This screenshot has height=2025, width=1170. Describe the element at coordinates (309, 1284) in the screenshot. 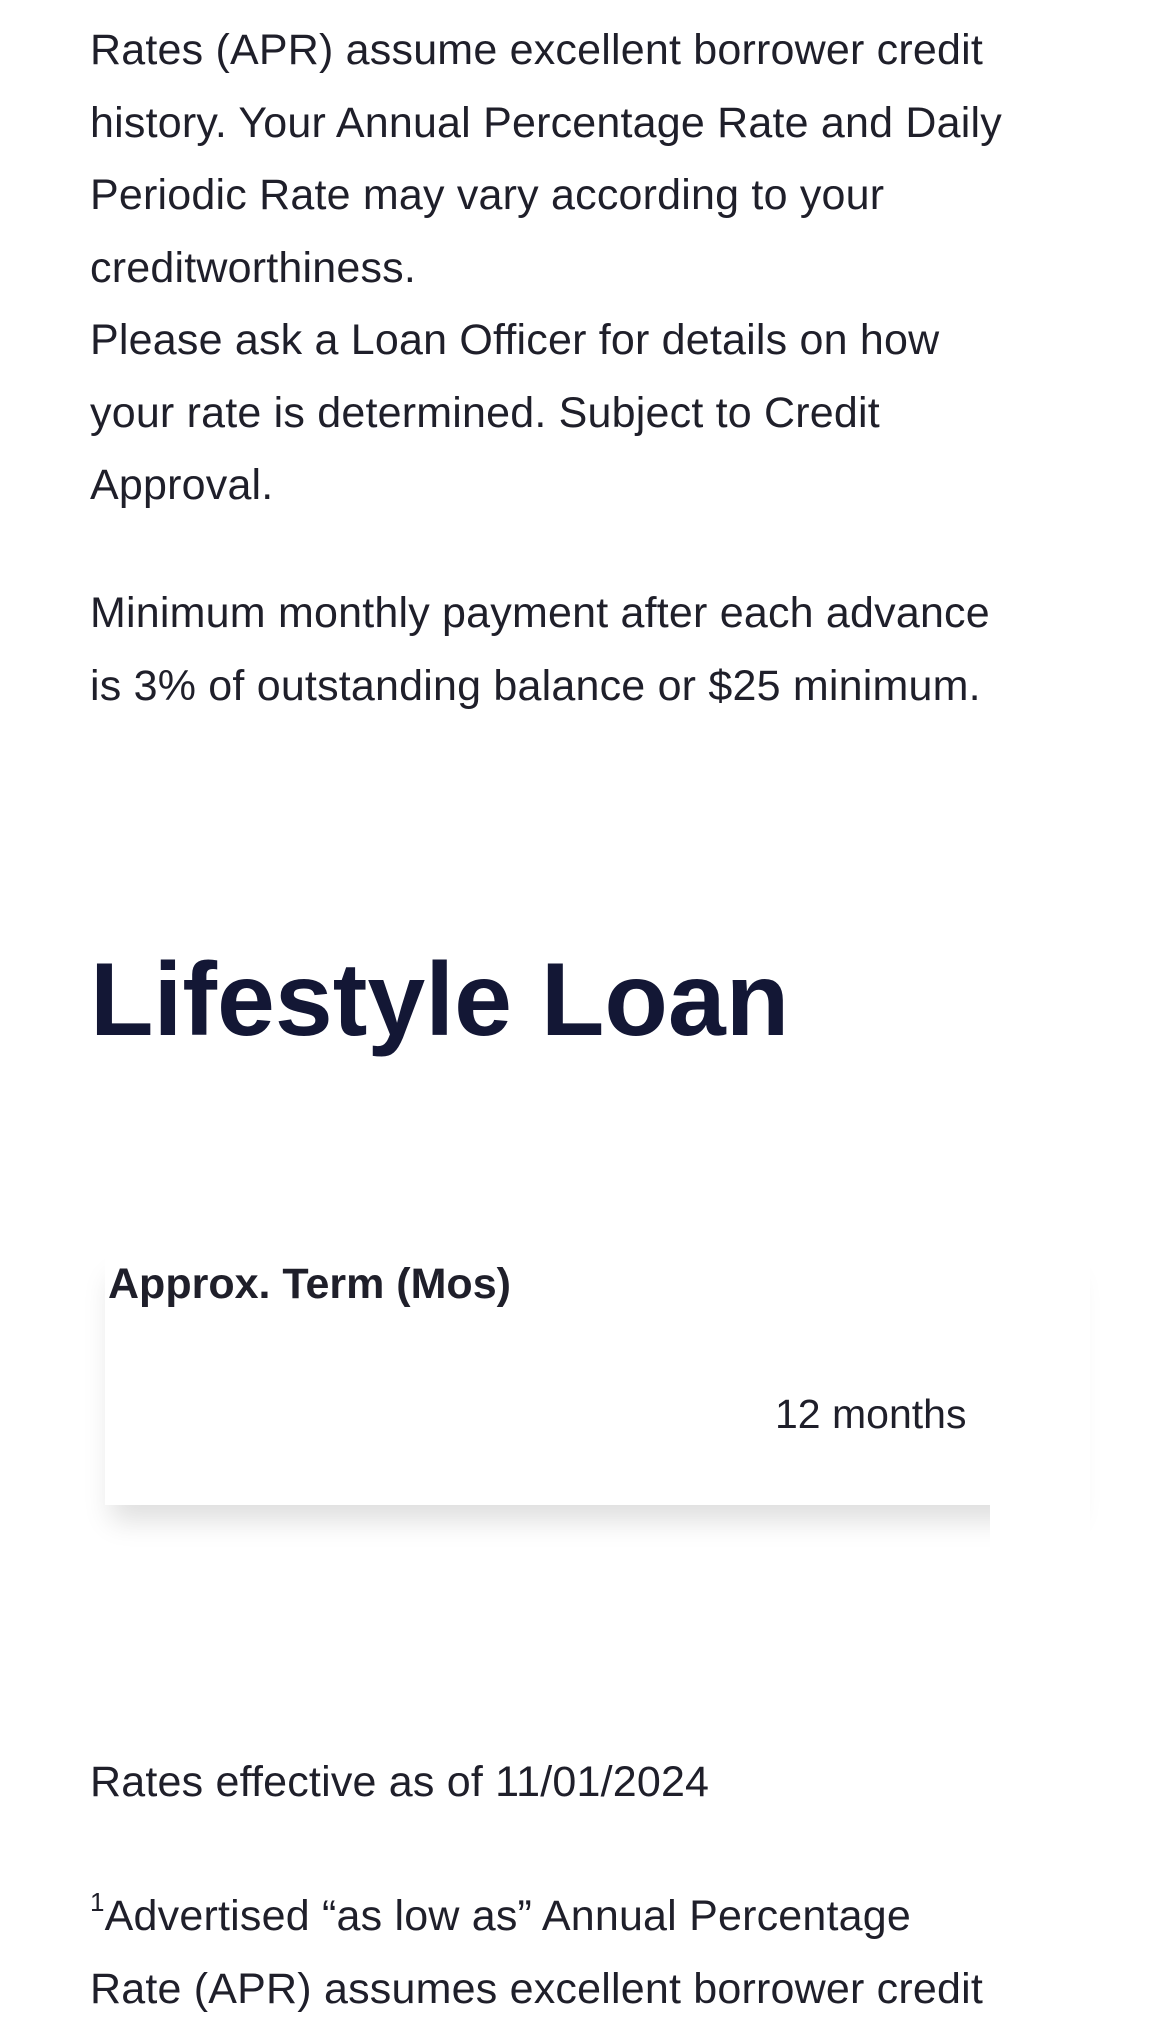

I see `table-header-term: Approx. Term (Mos)` at that location.